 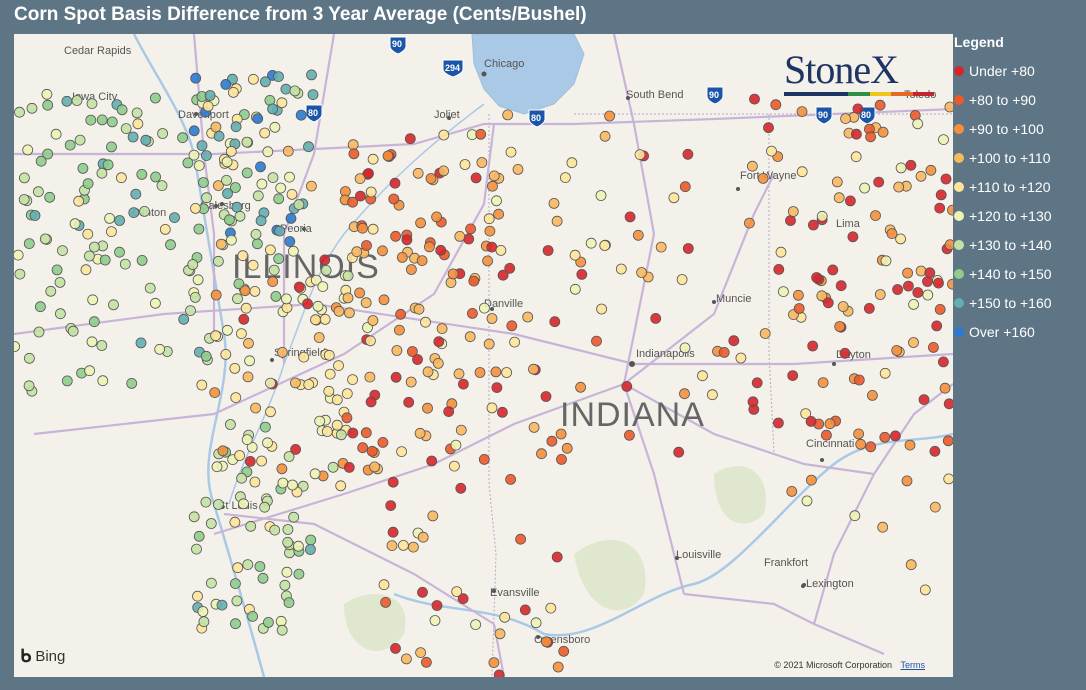 What do you see at coordinates (1020, 157) in the screenshot?
I see `legend-item: +100 to +110` at bounding box center [1020, 157].